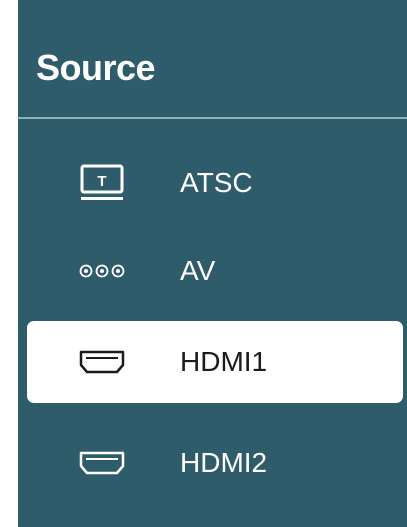  I want to click on source-item-atsc: T ATSC, so click(204, 183).